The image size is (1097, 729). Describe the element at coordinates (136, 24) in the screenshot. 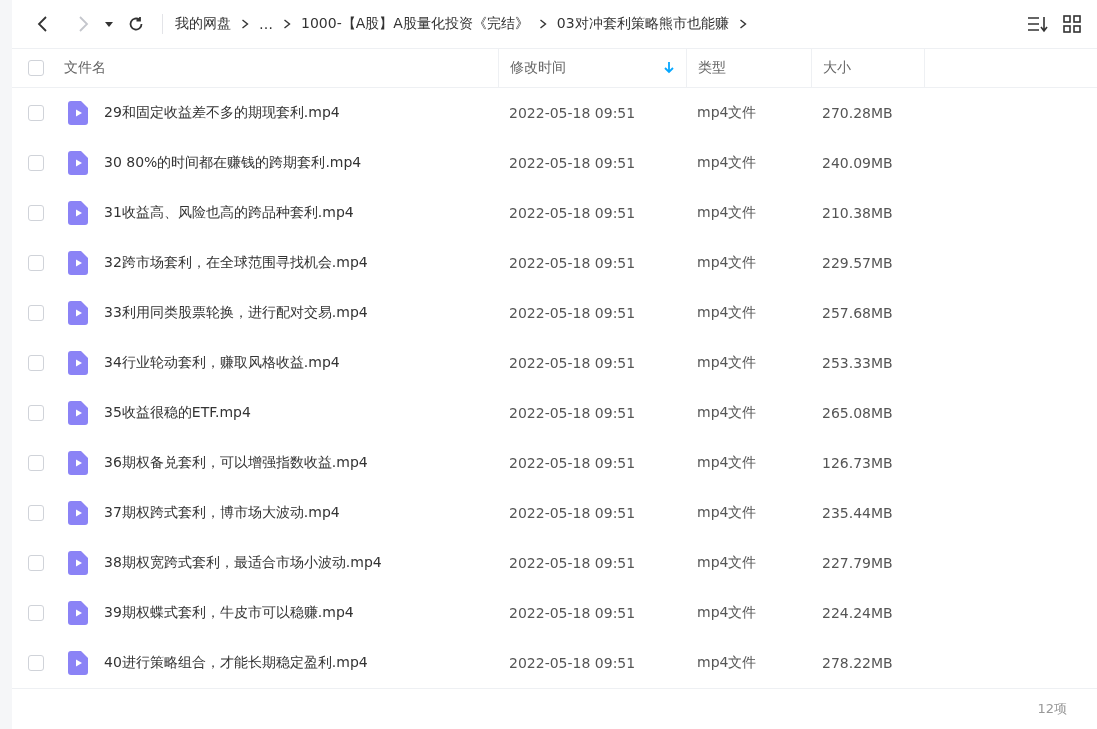

I see `refresh-button` at that location.